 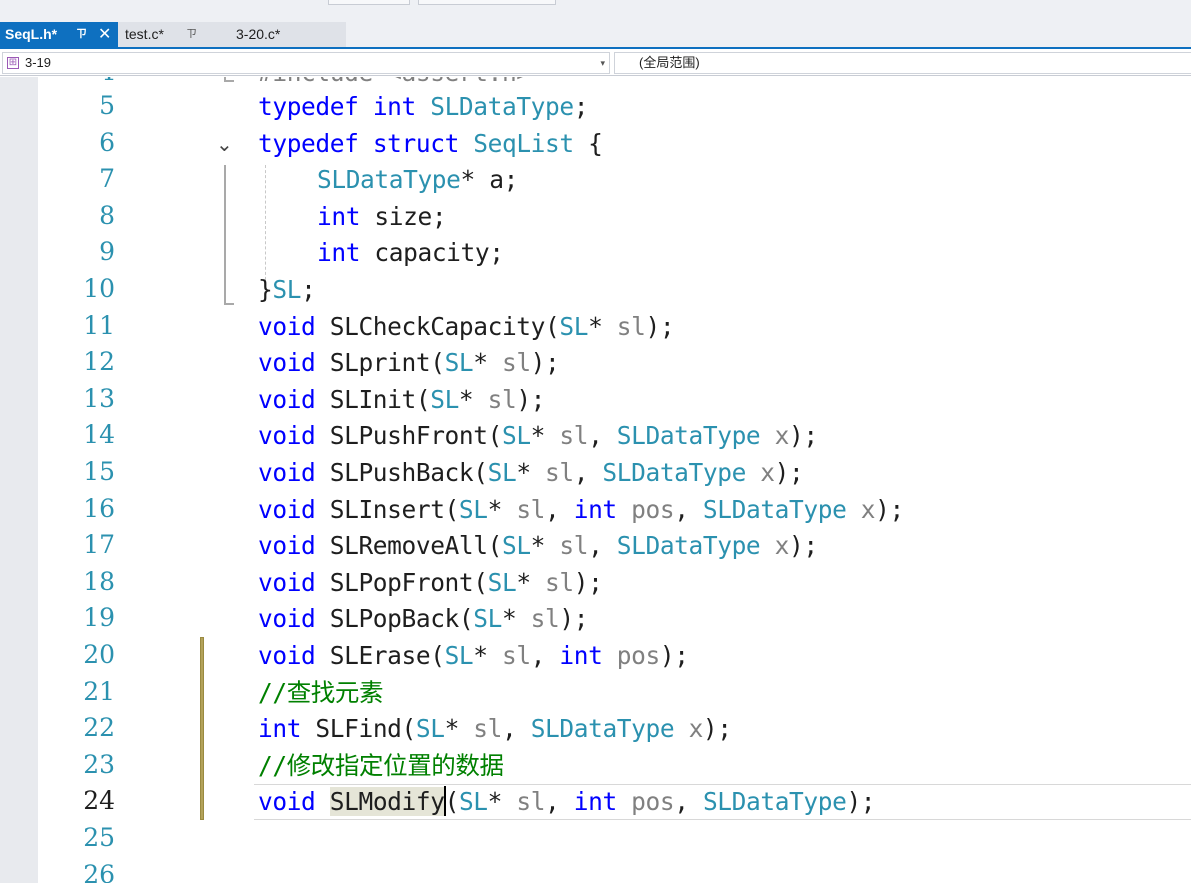 I want to click on line-number: 21, so click(x=99, y=691).